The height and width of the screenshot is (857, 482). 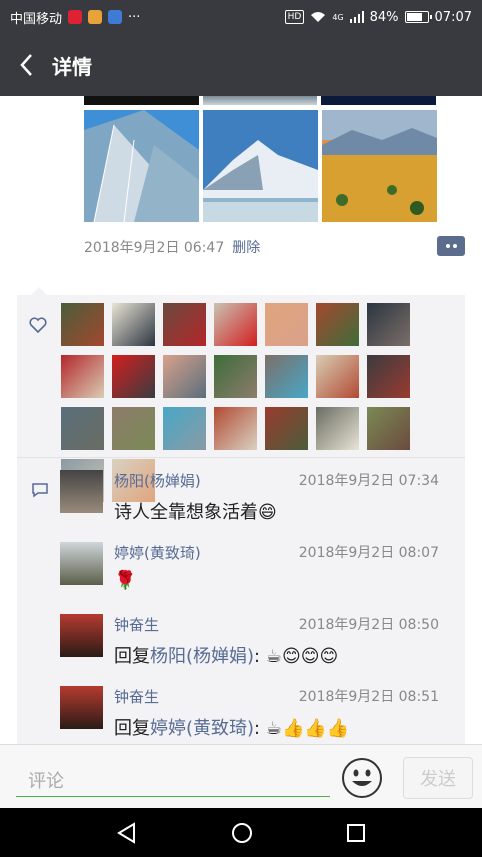 I want to click on comment-time: 2018年9月2日 08:07, so click(x=368, y=553).